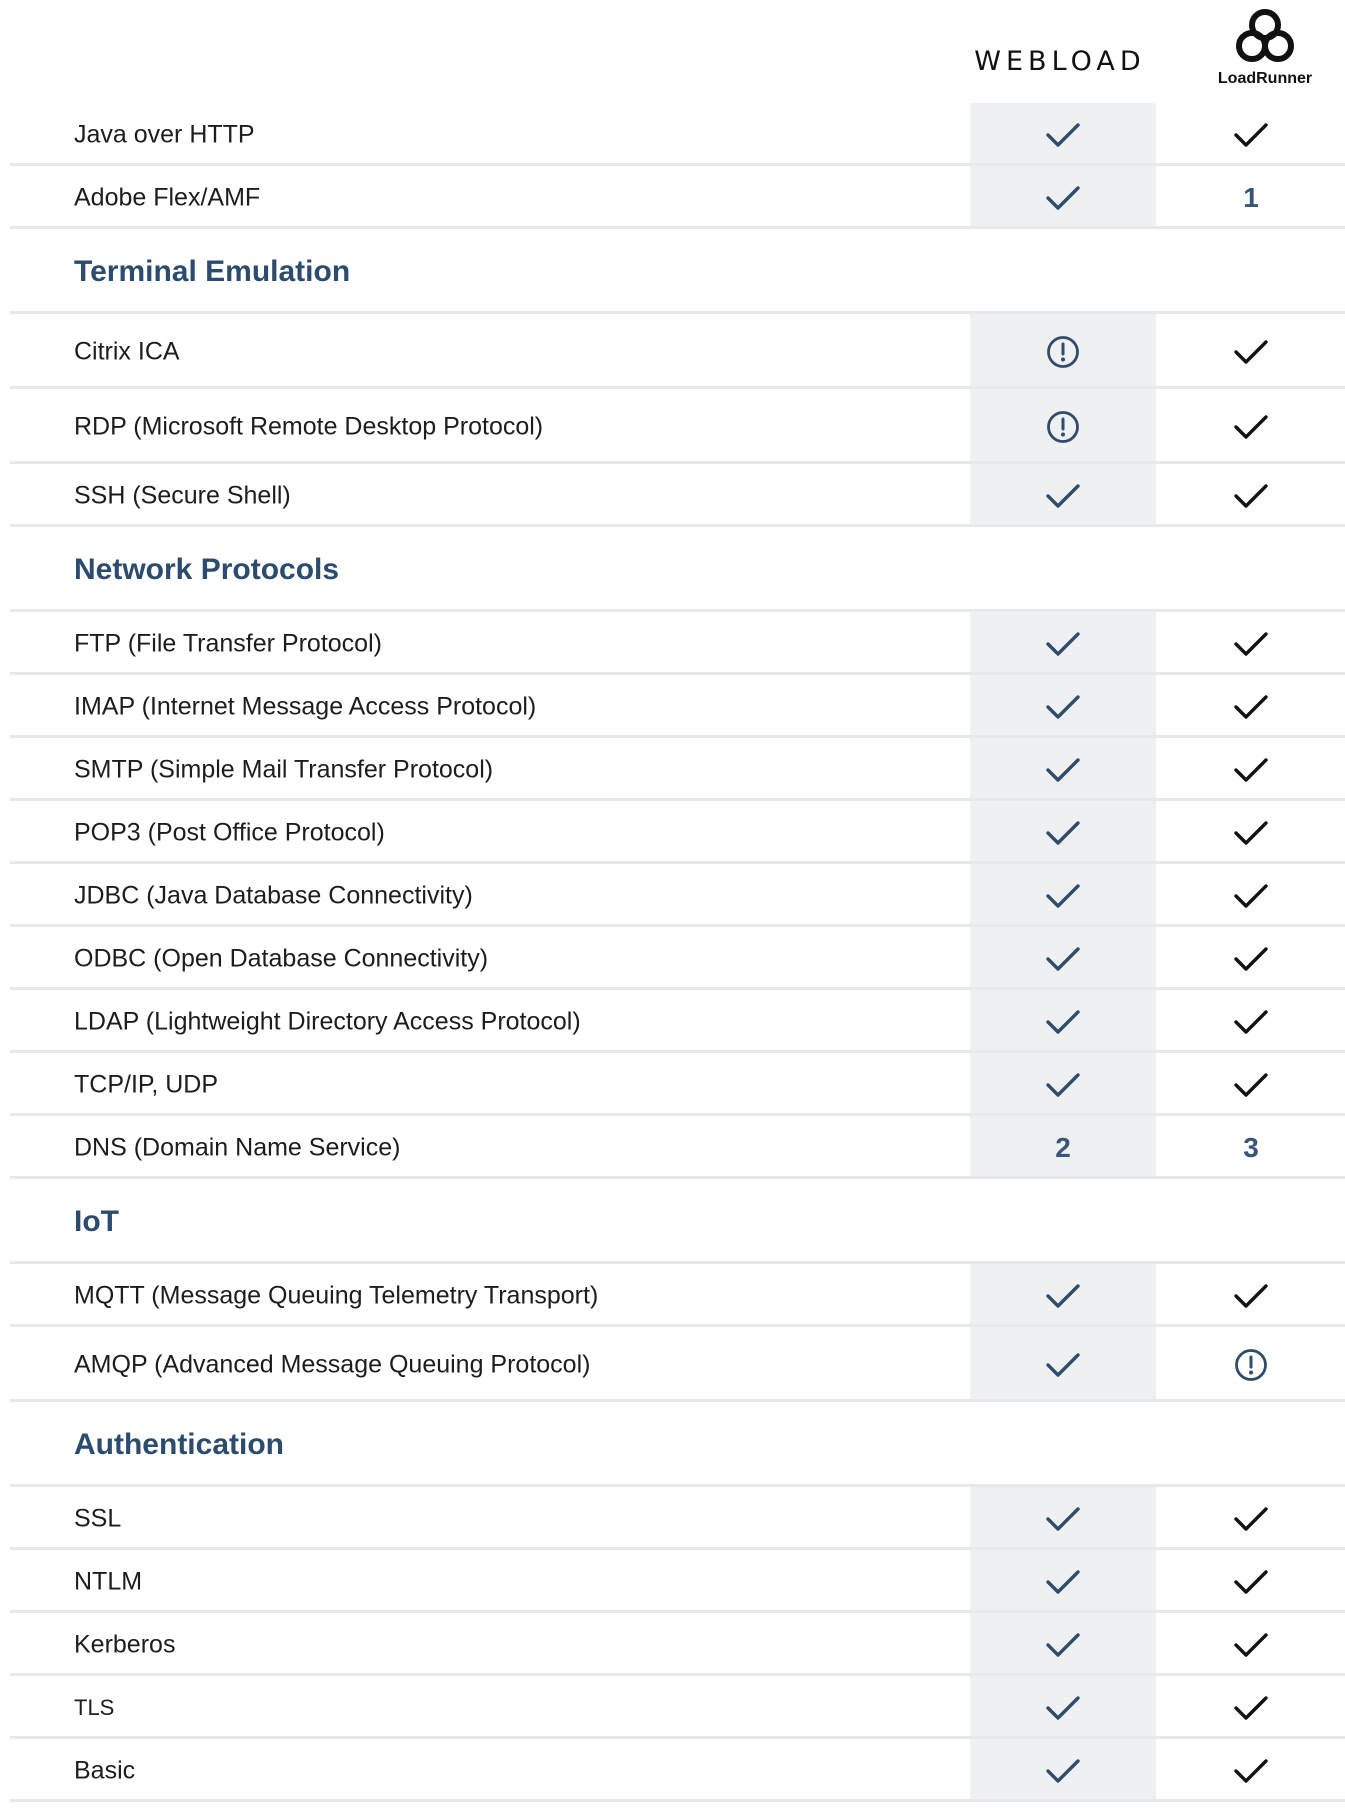 This screenshot has height=1814, width=1345. Describe the element at coordinates (672, 197) in the screenshot. I see `table-row: 1 Adobe Flex/AMF` at that location.